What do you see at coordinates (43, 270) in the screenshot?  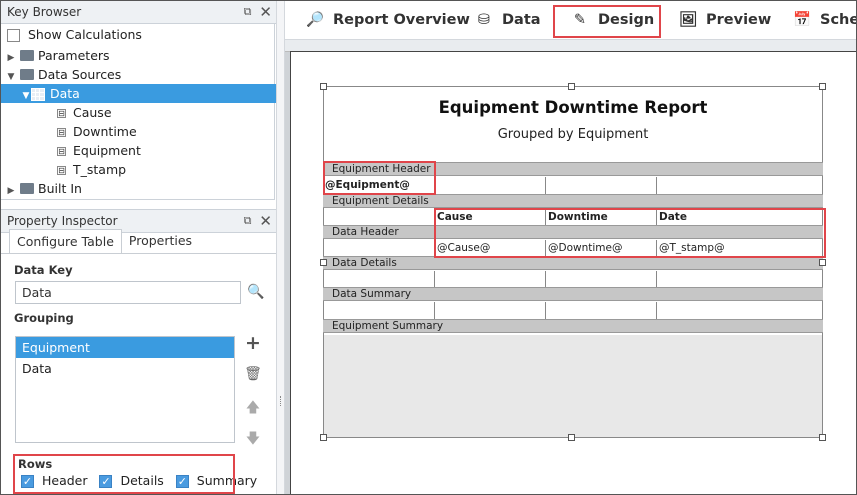 I see `data-key-label: Data Key` at bounding box center [43, 270].